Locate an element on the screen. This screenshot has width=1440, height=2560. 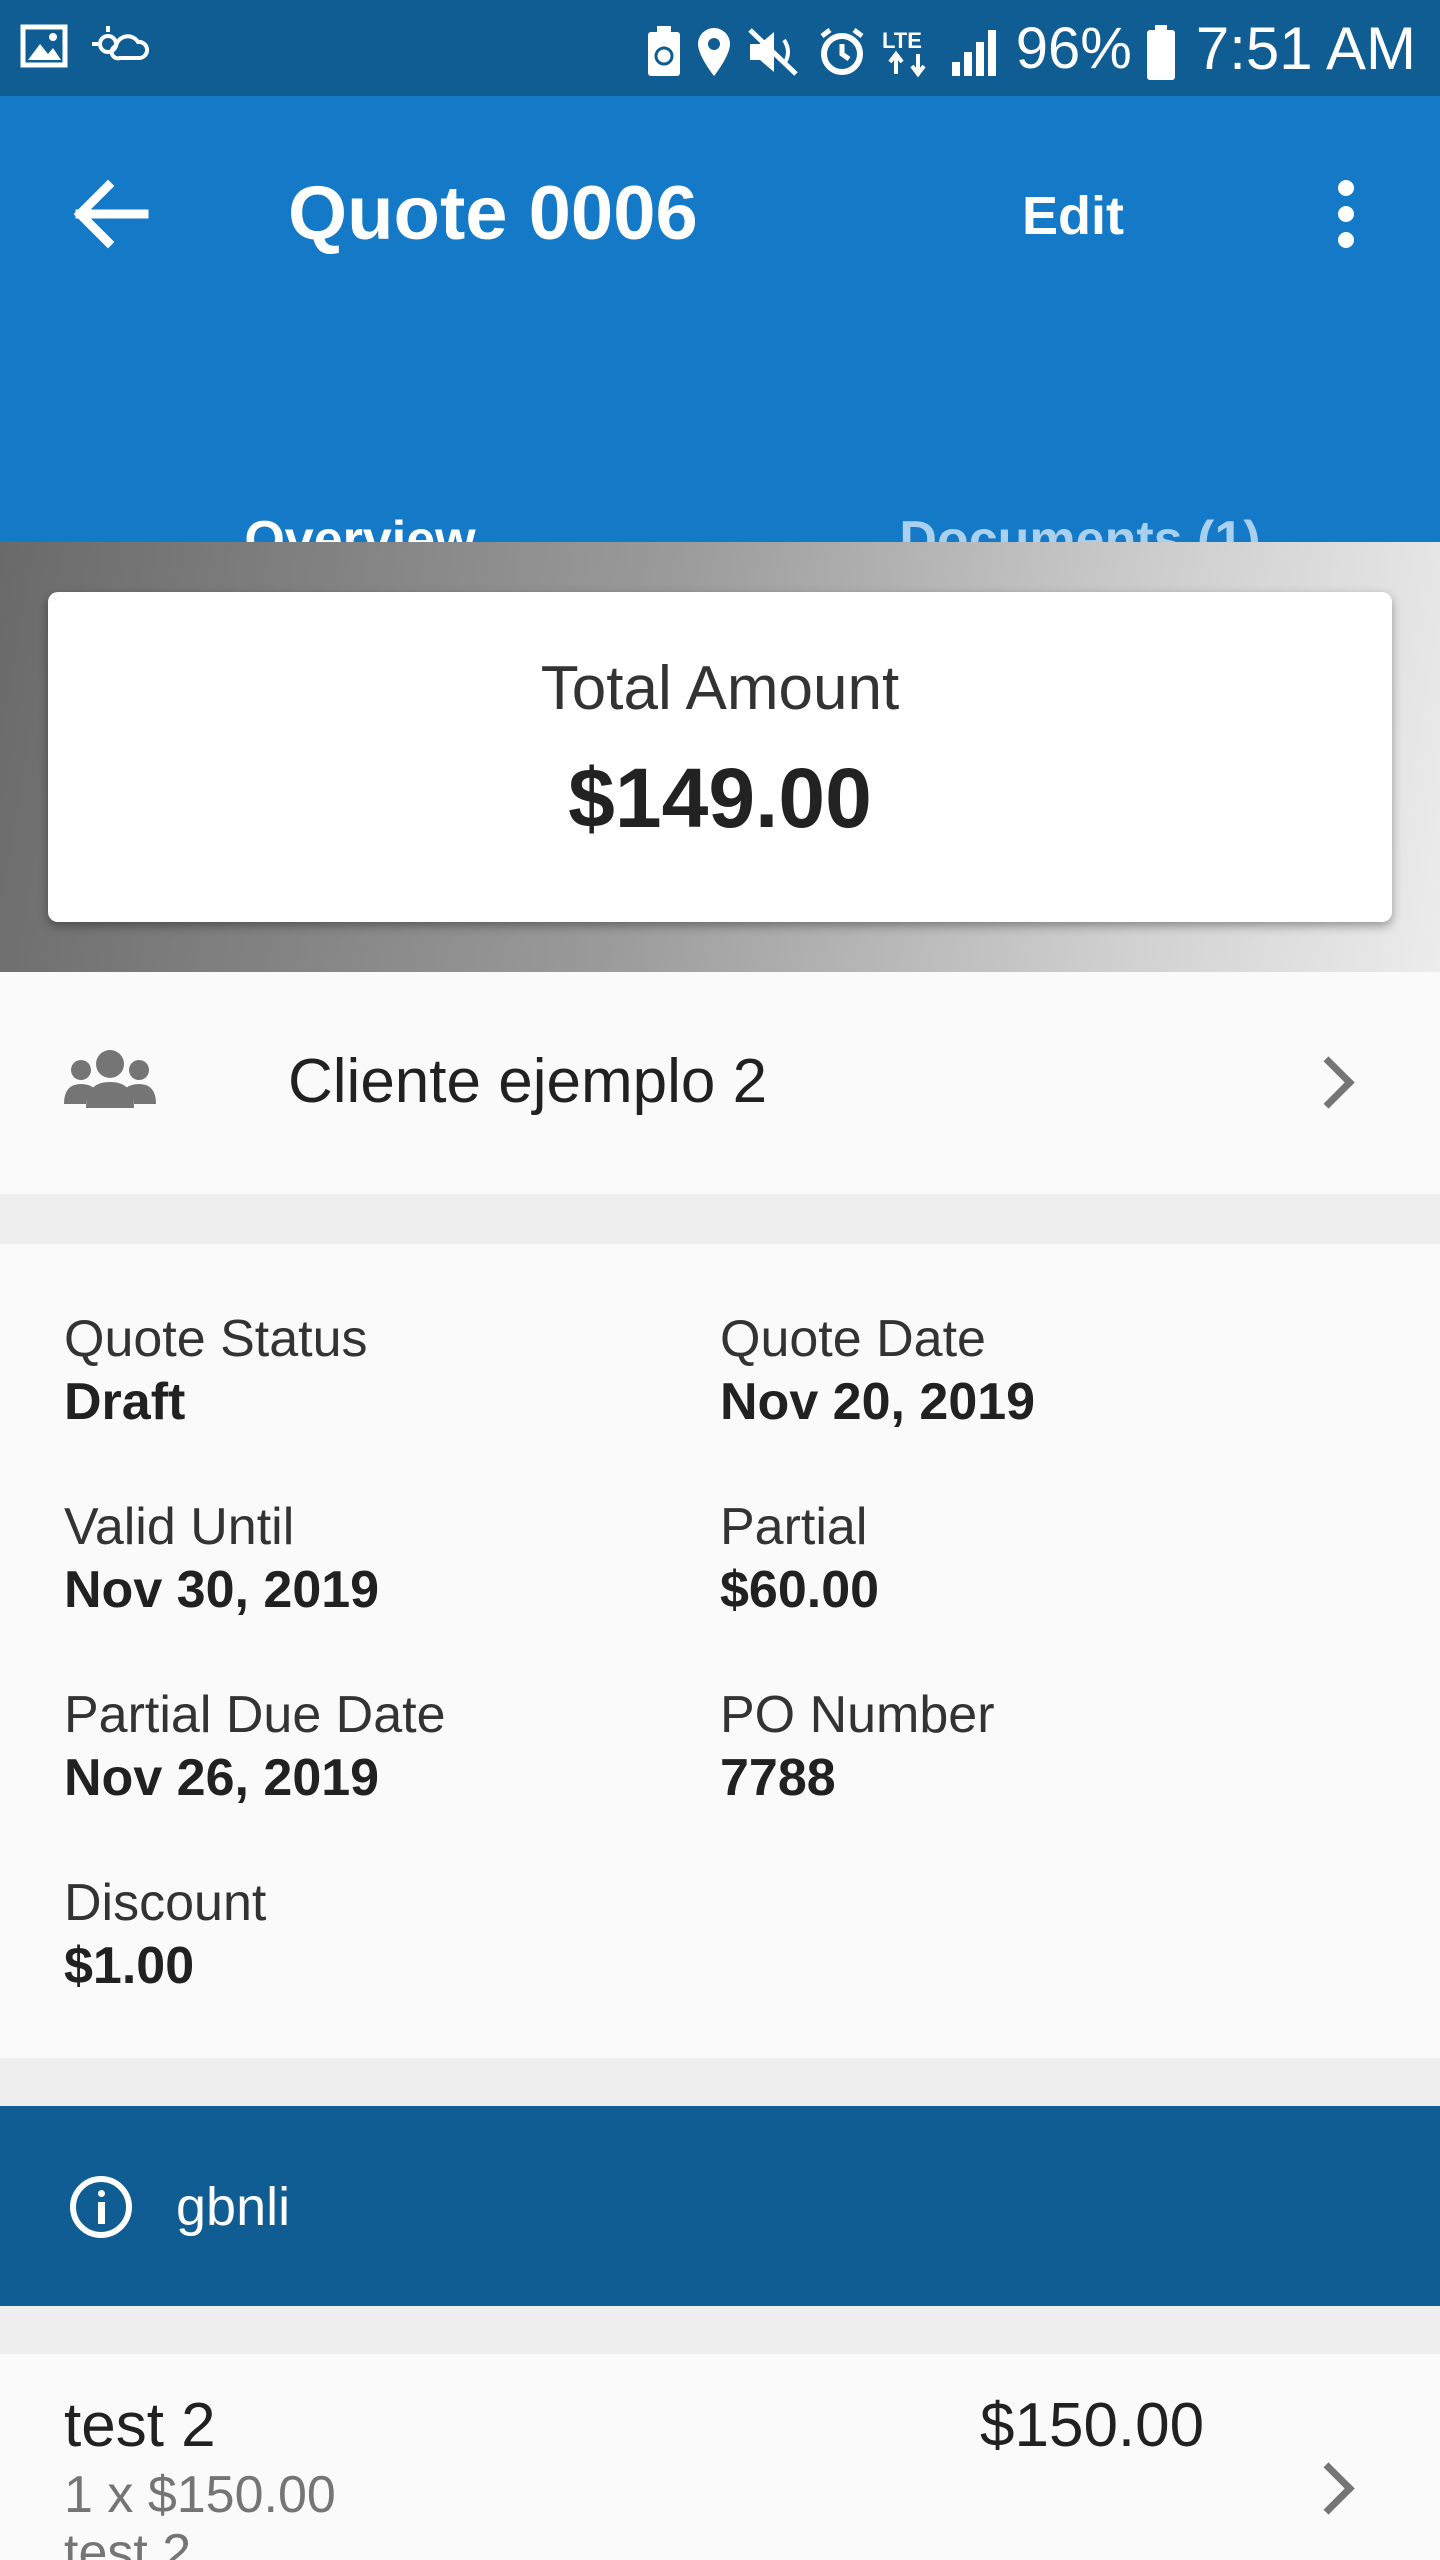
weather-icon is located at coordinates (120, 46).